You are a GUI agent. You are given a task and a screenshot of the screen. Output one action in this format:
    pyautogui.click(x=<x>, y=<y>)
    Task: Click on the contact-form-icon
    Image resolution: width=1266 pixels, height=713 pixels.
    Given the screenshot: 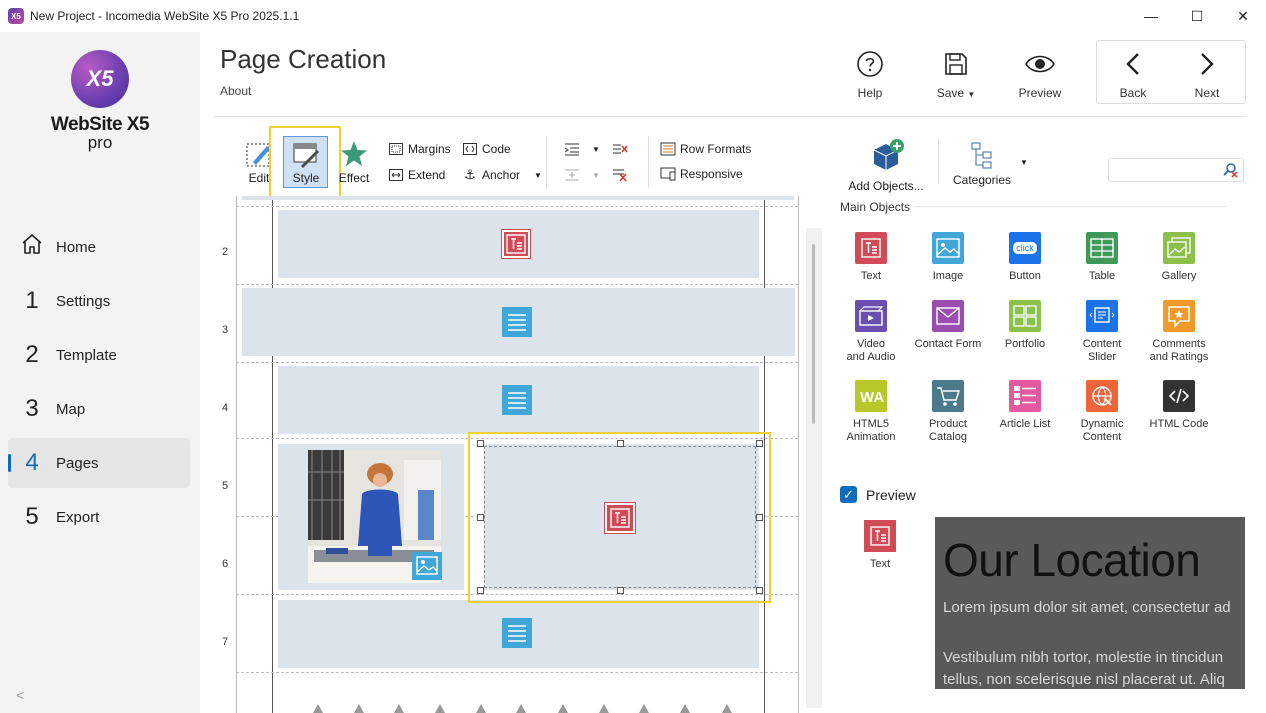 What is the action you would take?
    pyautogui.click(x=948, y=316)
    